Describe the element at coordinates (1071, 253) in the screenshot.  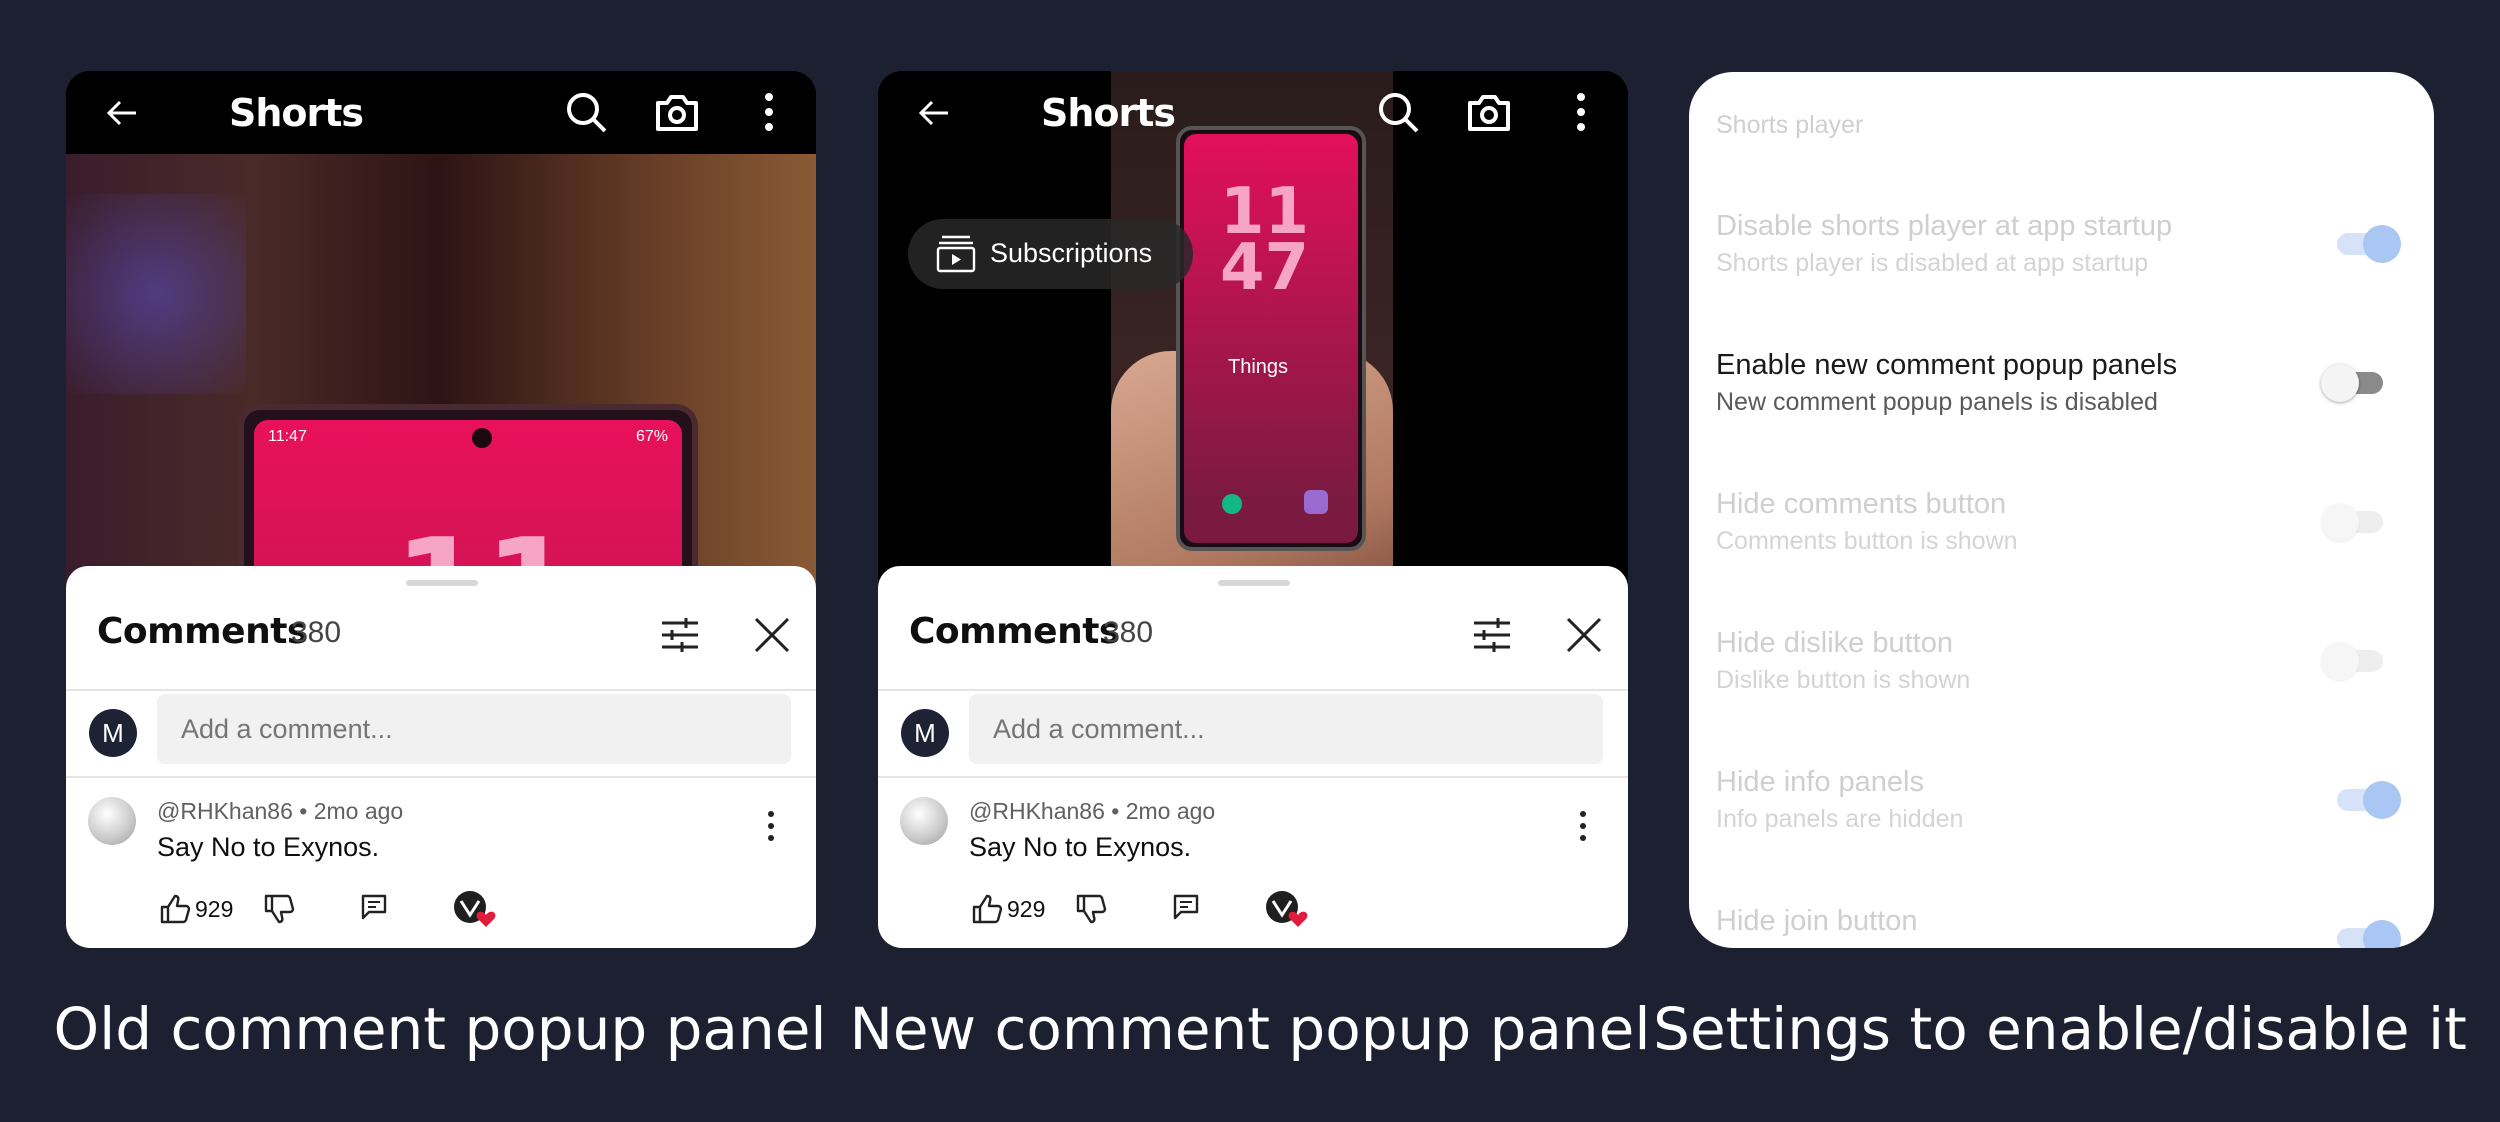
I see `subscriptions-label: Subscriptions` at that location.